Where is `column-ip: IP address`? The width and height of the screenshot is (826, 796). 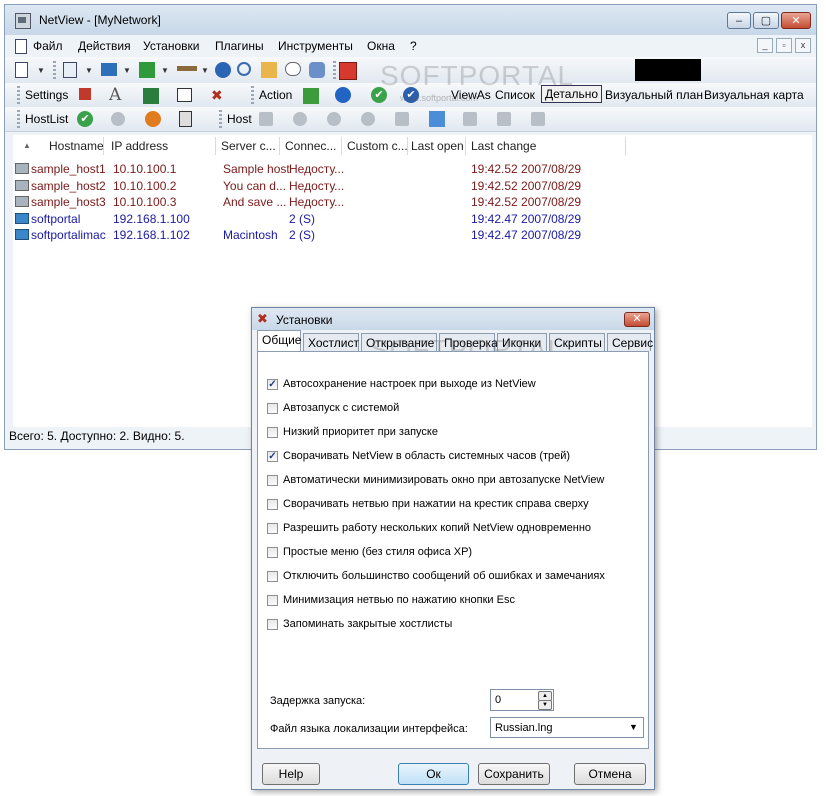
column-ip: IP address is located at coordinates (139, 146).